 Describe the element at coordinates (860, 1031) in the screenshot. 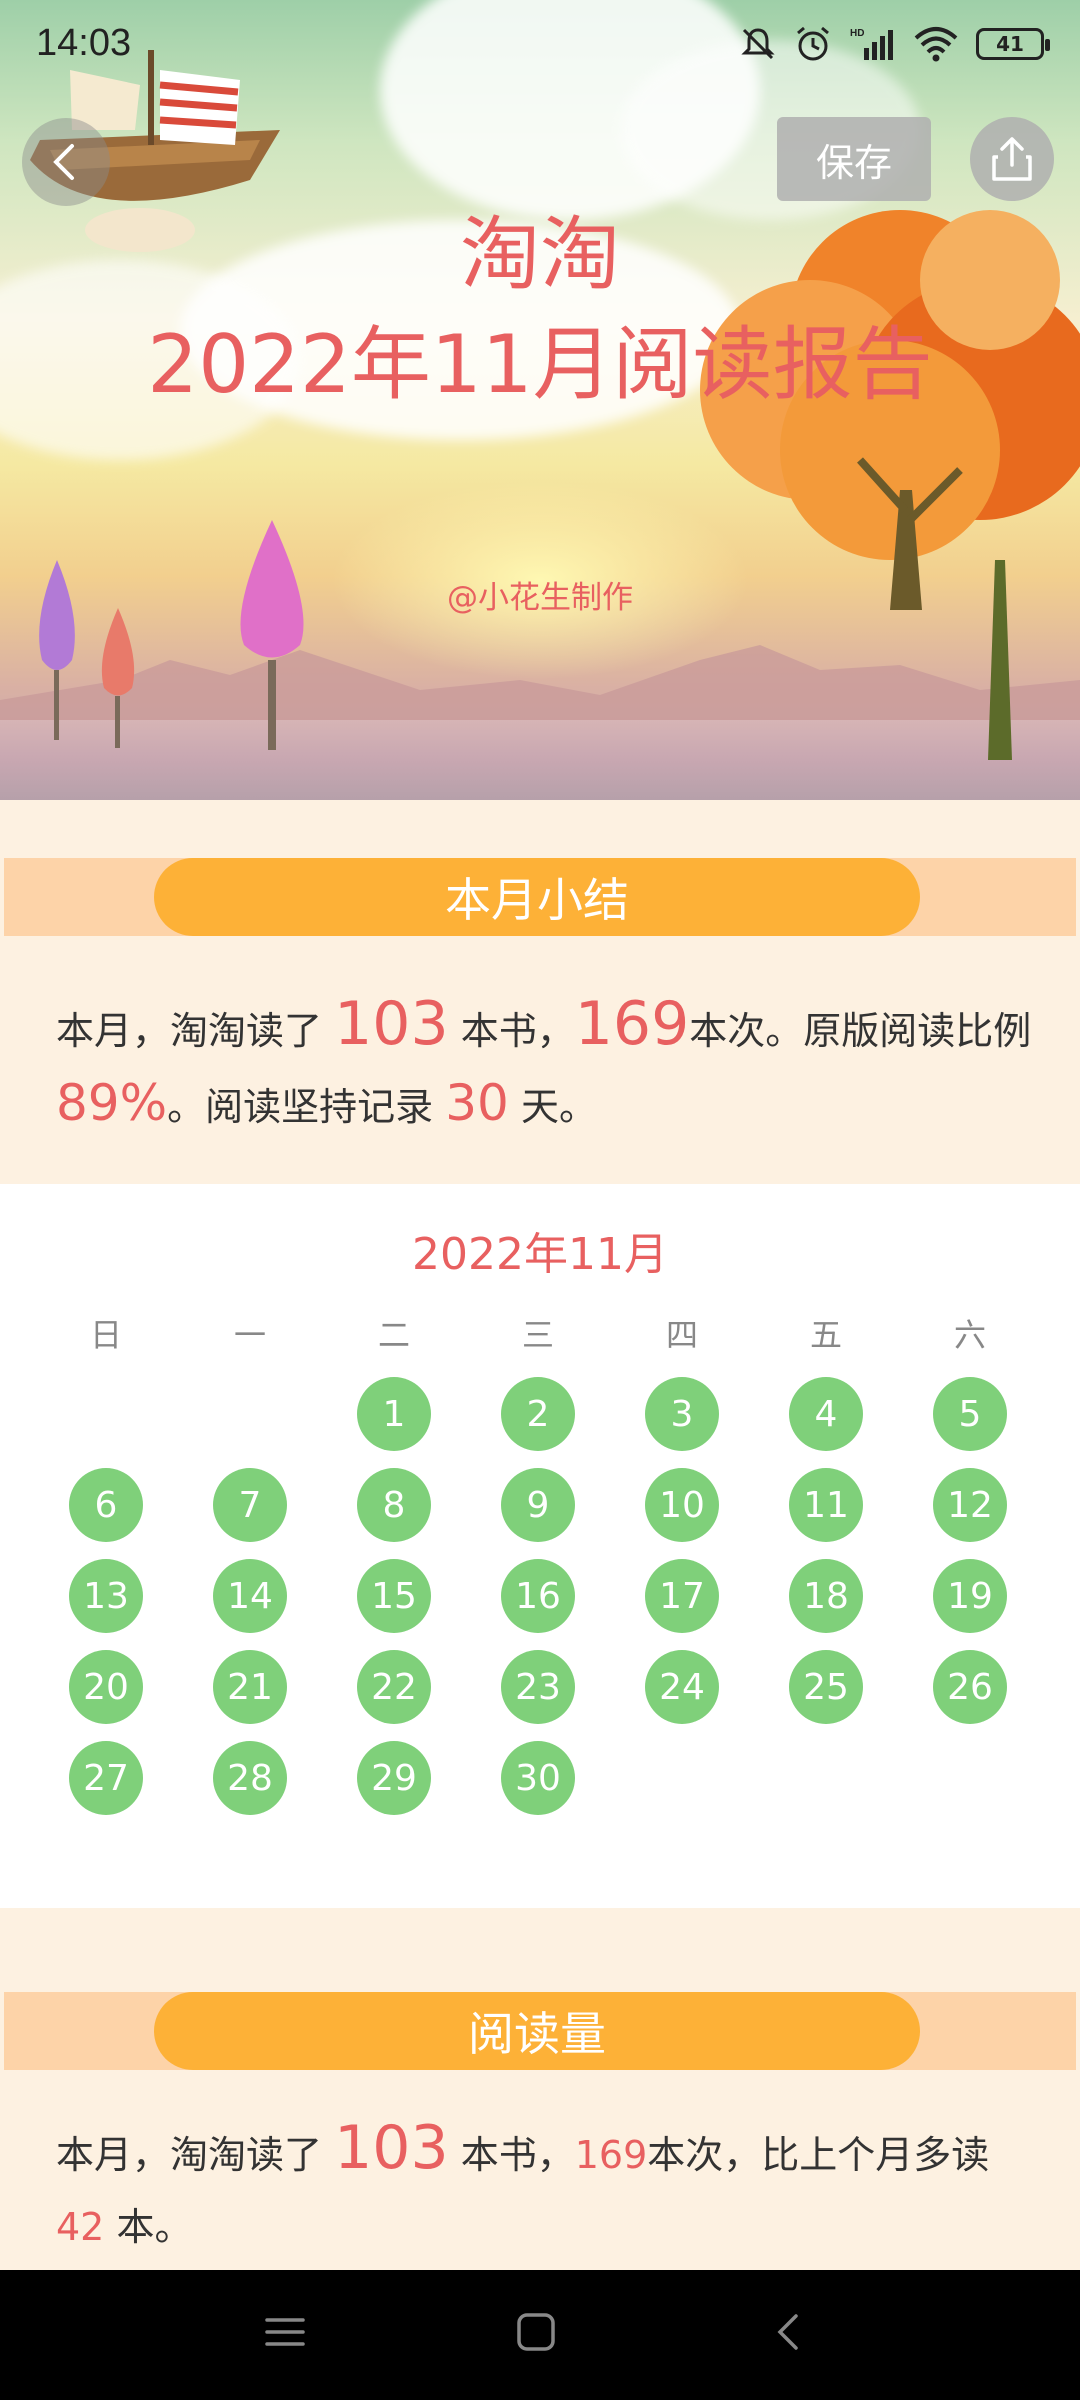

I see `summary-text-part: 本次。原版阅读比例` at that location.